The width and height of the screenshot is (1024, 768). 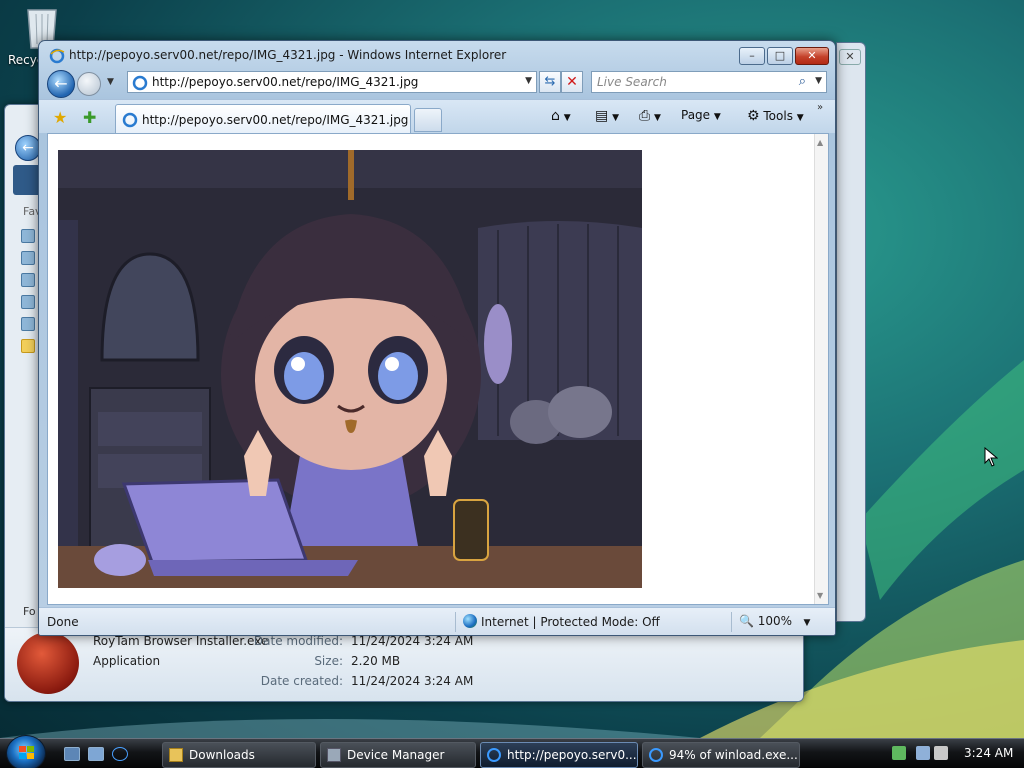 What do you see at coordinates (96, 754) in the screenshot?
I see `switch-windows-icon` at bounding box center [96, 754].